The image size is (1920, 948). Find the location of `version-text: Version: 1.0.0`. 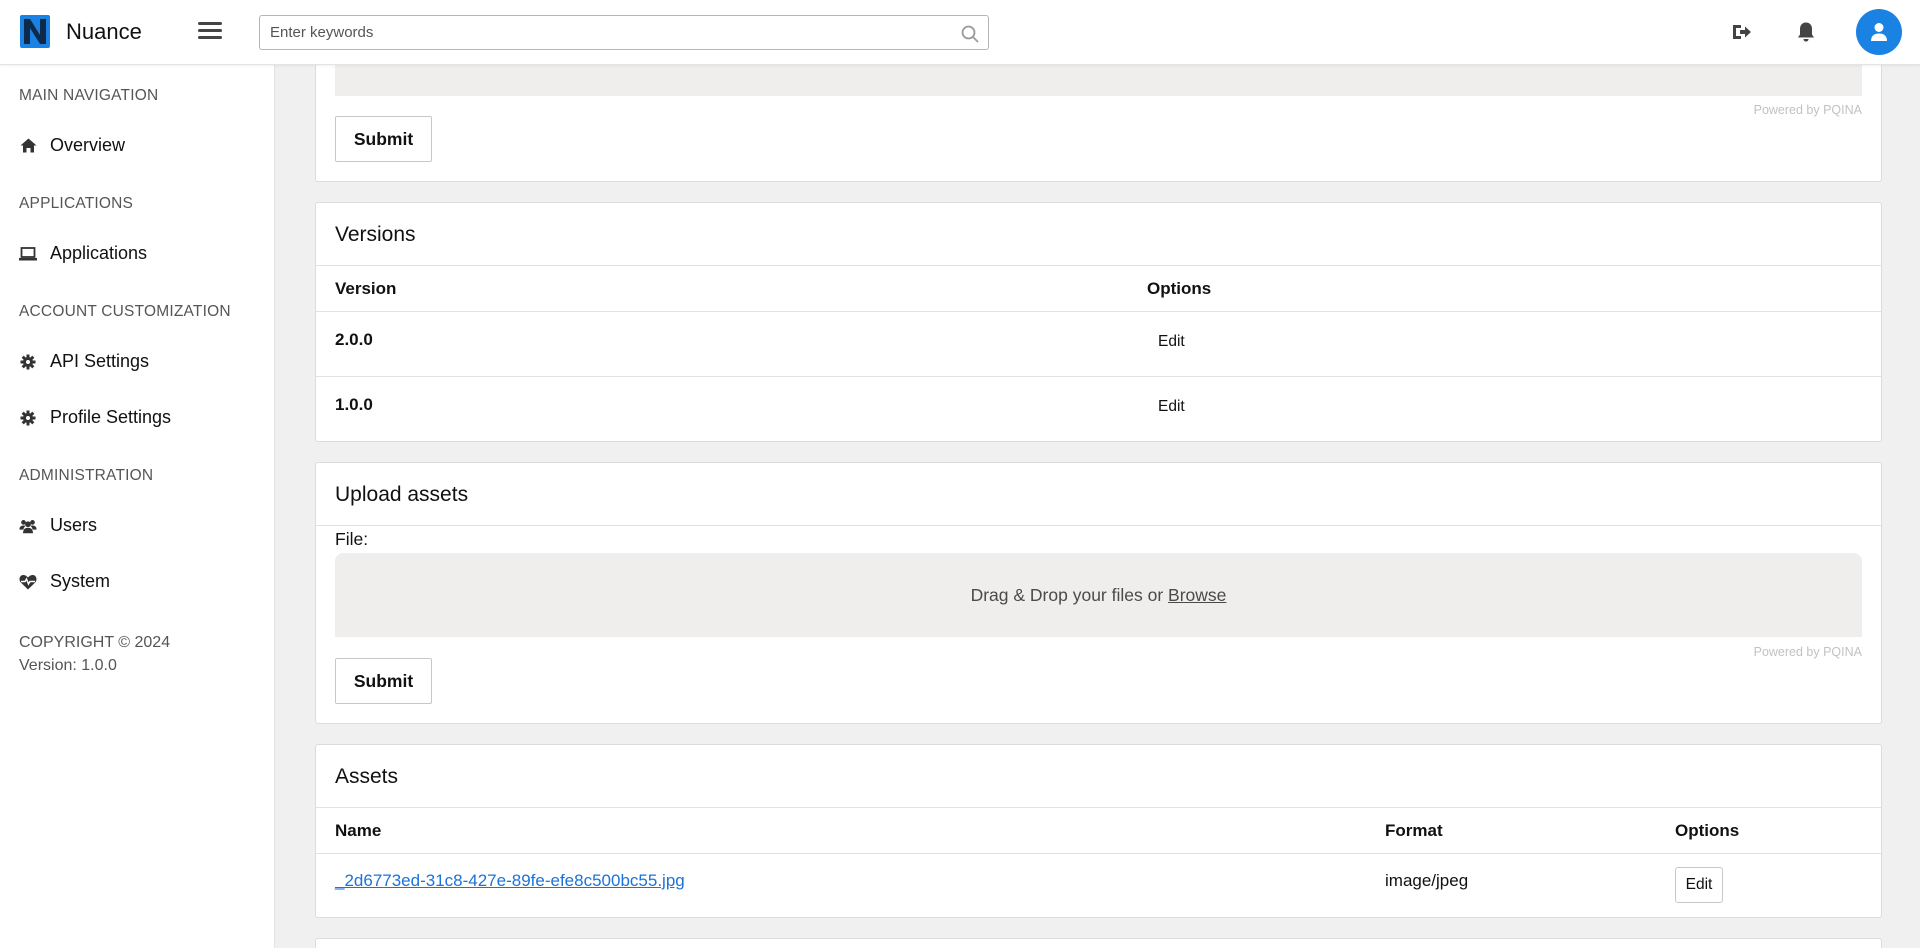

version-text: Version: 1.0.0 is located at coordinates (68, 665).